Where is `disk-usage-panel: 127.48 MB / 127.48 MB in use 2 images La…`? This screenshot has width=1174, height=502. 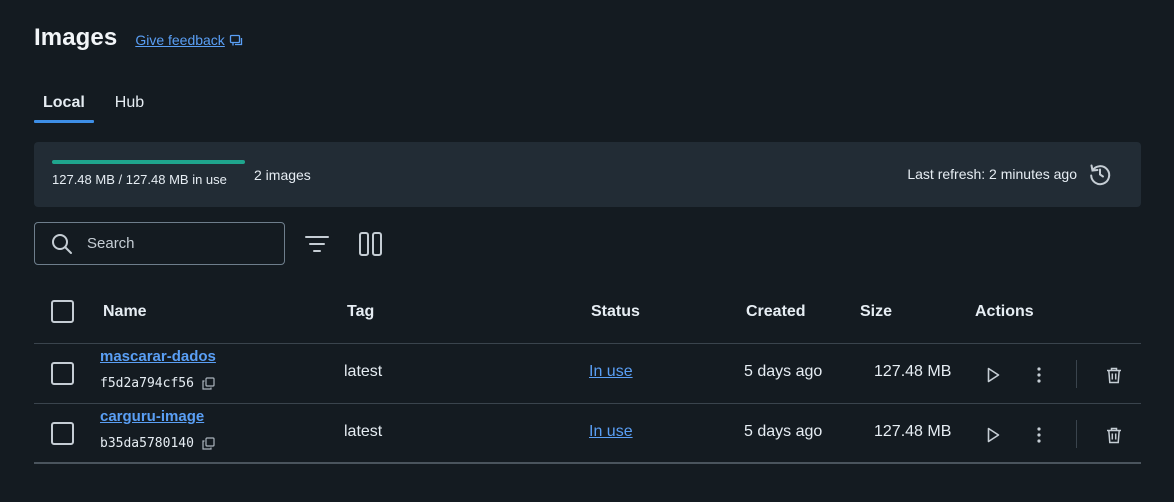 disk-usage-panel: 127.48 MB / 127.48 MB in use 2 images La… is located at coordinates (587, 174).